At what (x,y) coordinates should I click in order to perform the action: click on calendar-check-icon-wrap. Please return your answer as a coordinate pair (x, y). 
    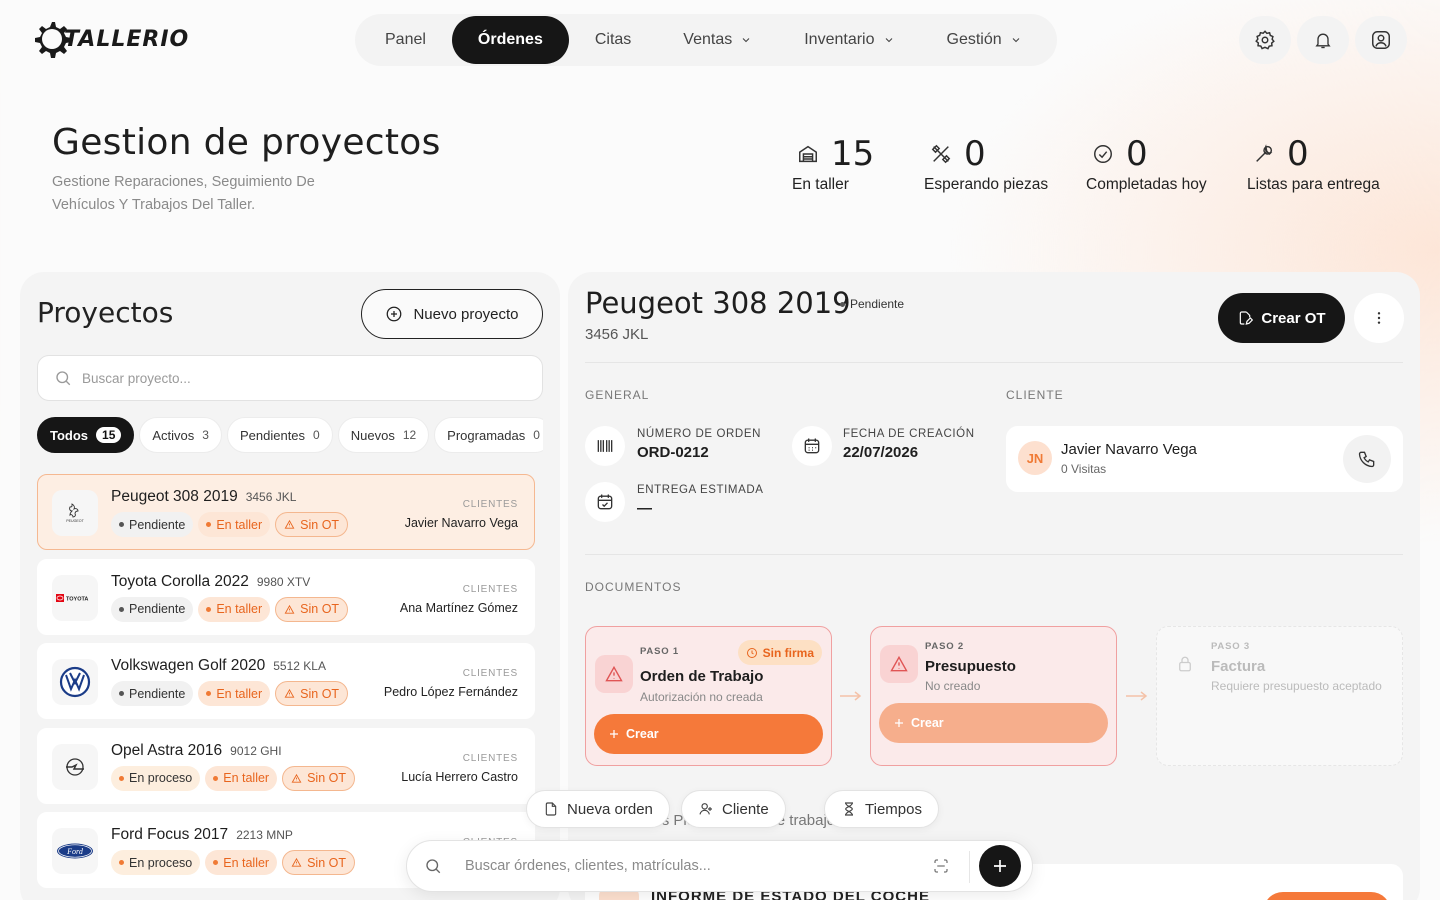
    Looking at the image, I should click on (605, 502).